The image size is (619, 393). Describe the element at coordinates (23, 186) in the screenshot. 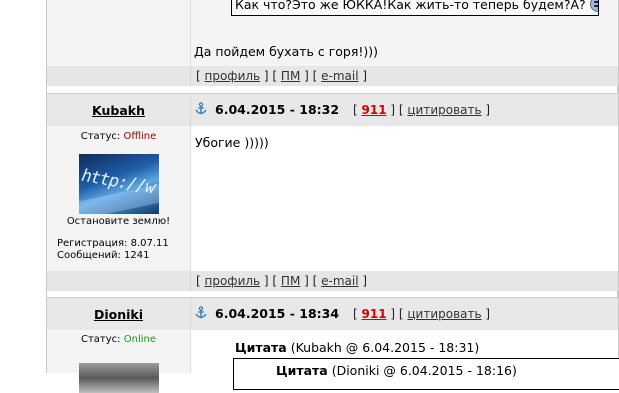

I see `page-left-margin` at that location.